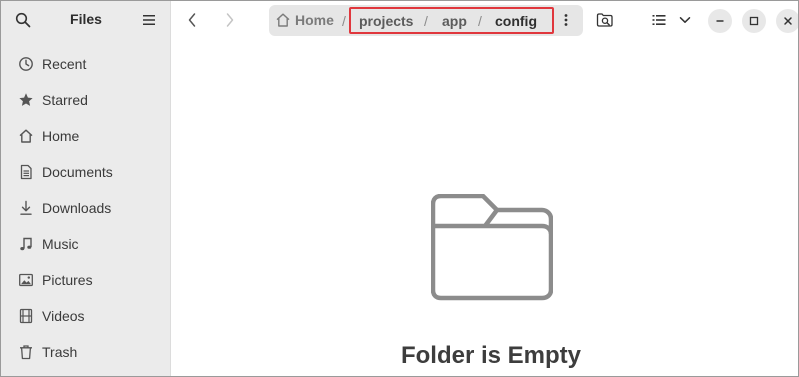 This screenshot has height=377, width=799. I want to click on star-icon, so click(26, 100).